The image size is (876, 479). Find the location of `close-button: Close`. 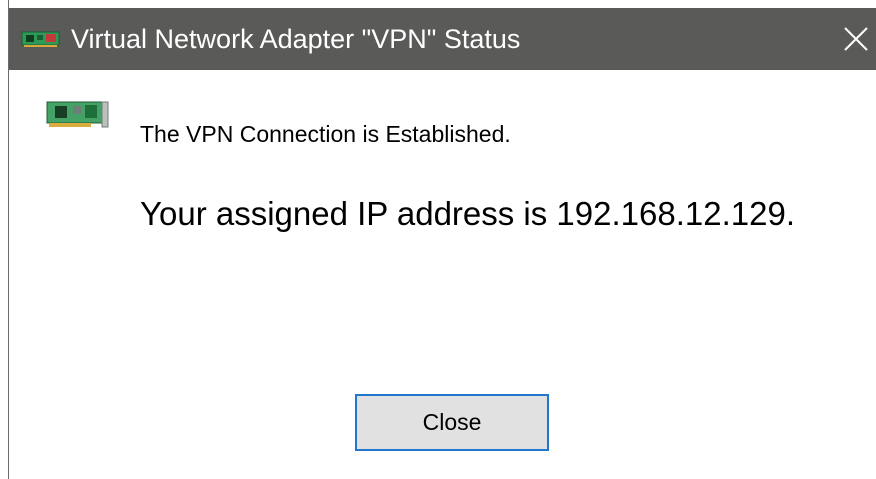

close-button: Close is located at coordinates (452, 422).